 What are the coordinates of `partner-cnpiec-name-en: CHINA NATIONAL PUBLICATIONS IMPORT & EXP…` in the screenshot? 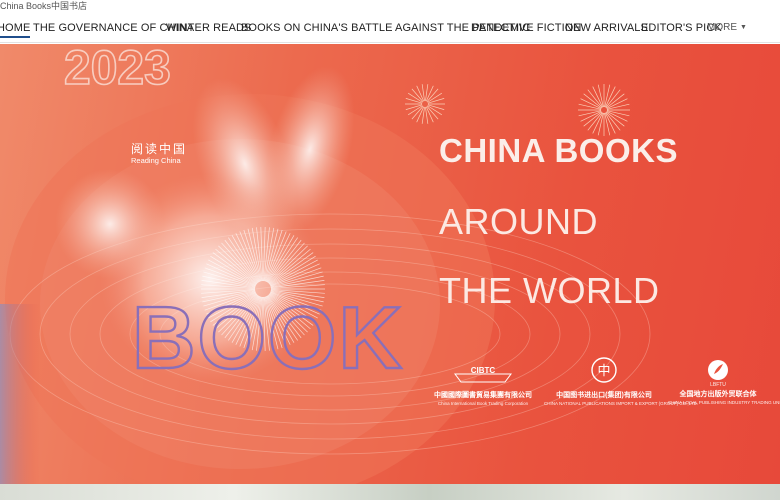 It's located at (621, 403).